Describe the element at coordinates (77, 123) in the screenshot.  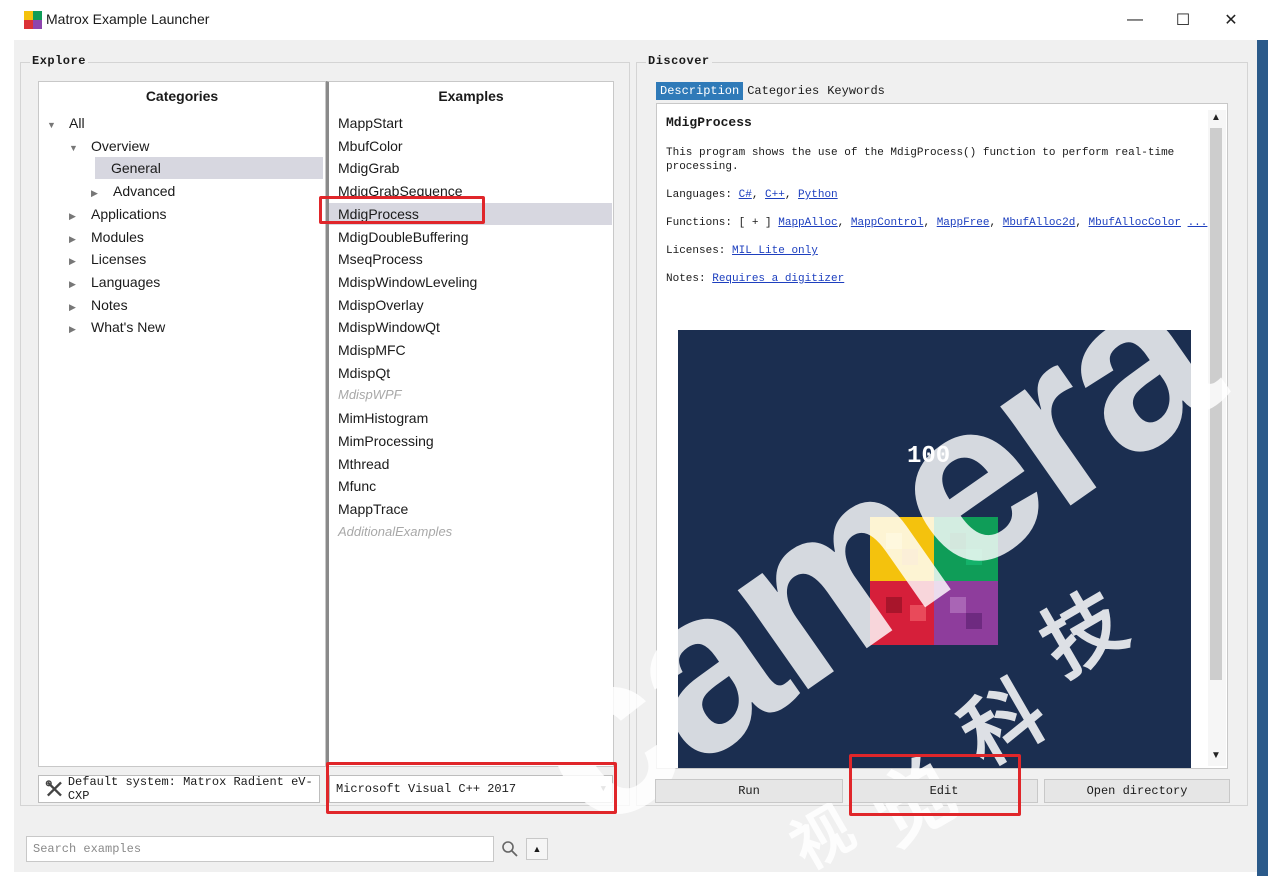
I see `tree-item-label: All` at that location.